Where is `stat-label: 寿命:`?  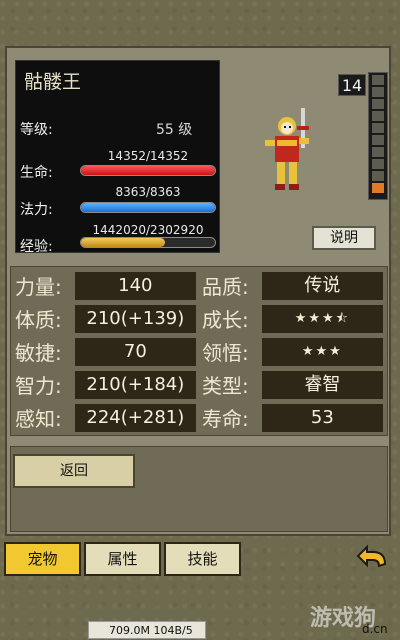
stat-label: 寿命: is located at coordinates (225, 419).